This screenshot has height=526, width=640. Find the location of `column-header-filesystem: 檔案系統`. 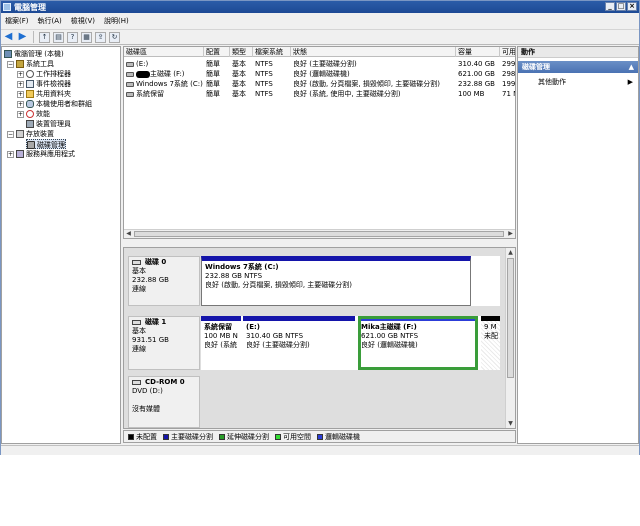

column-header-filesystem: 檔案系統 is located at coordinates (272, 52).